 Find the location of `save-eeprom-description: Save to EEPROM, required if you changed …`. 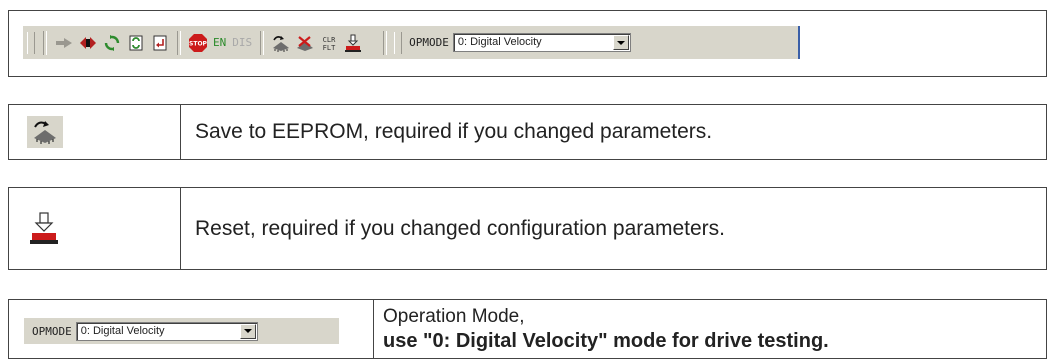

save-eeprom-description: Save to EEPROM, required if you changed … is located at coordinates (454, 131).